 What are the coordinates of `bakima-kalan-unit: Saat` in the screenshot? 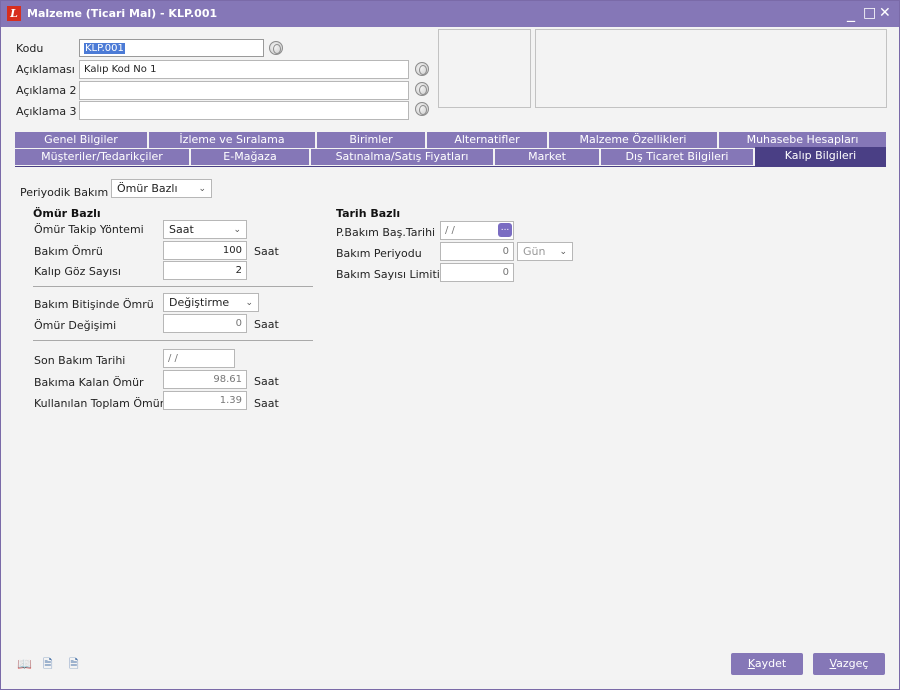 It's located at (266, 381).